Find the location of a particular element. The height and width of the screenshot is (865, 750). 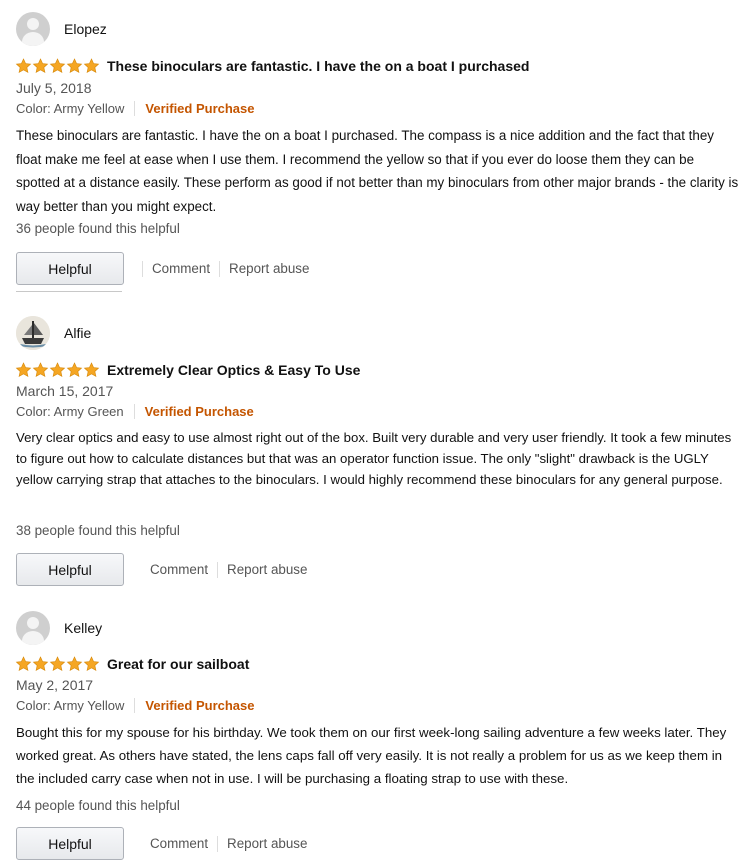

helpful-count: 44 people found this helpful is located at coordinates (98, 805).